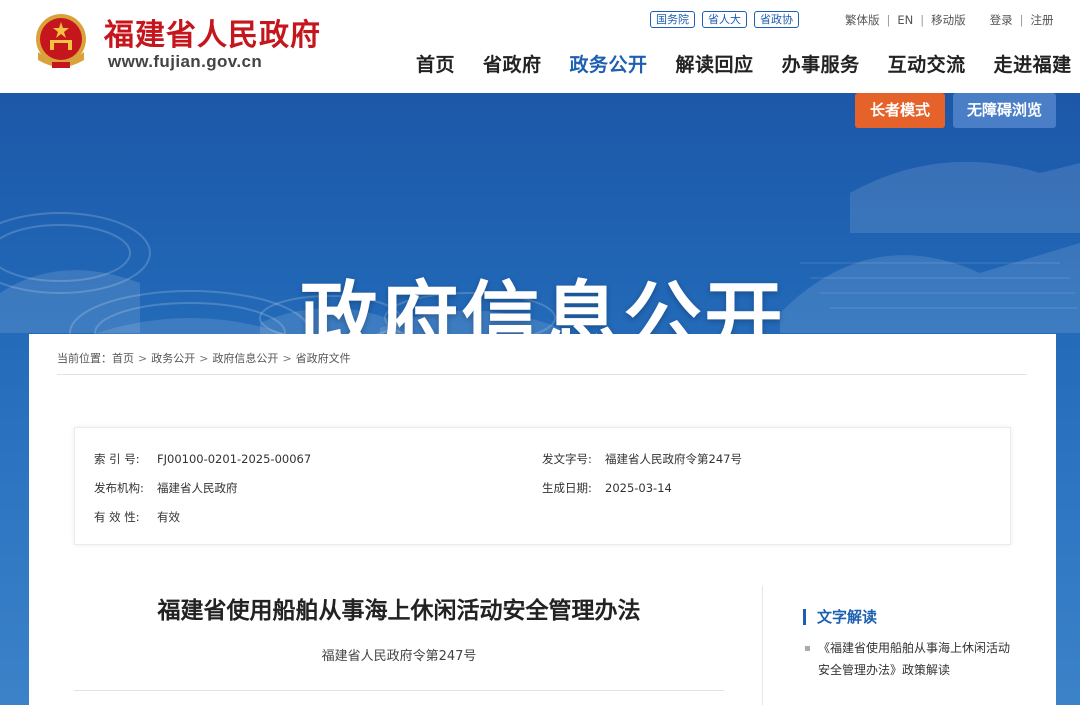 The height and width of the screenshot is (705, 1080). I want to click on nav-government-affairs: 政务公开, so click(609, 63).